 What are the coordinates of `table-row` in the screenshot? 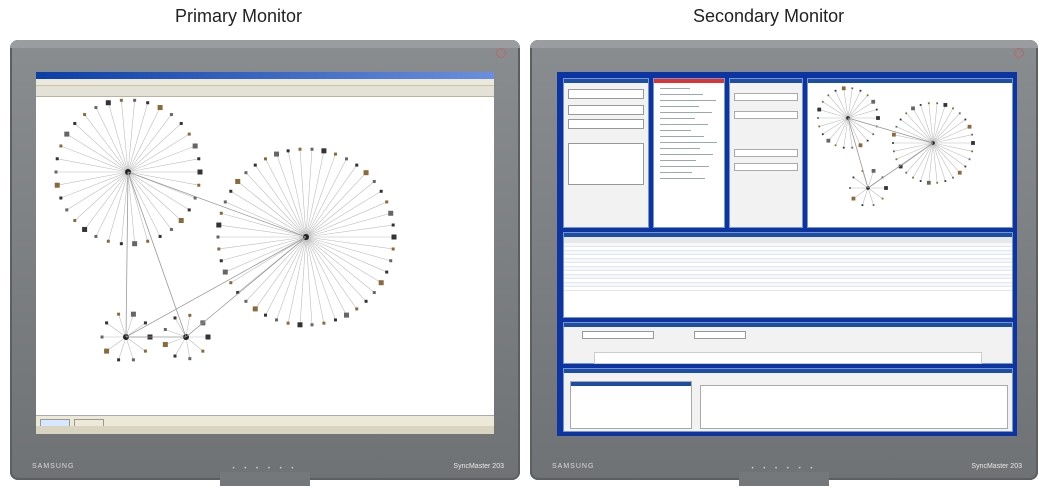 It's located at (788, 289).